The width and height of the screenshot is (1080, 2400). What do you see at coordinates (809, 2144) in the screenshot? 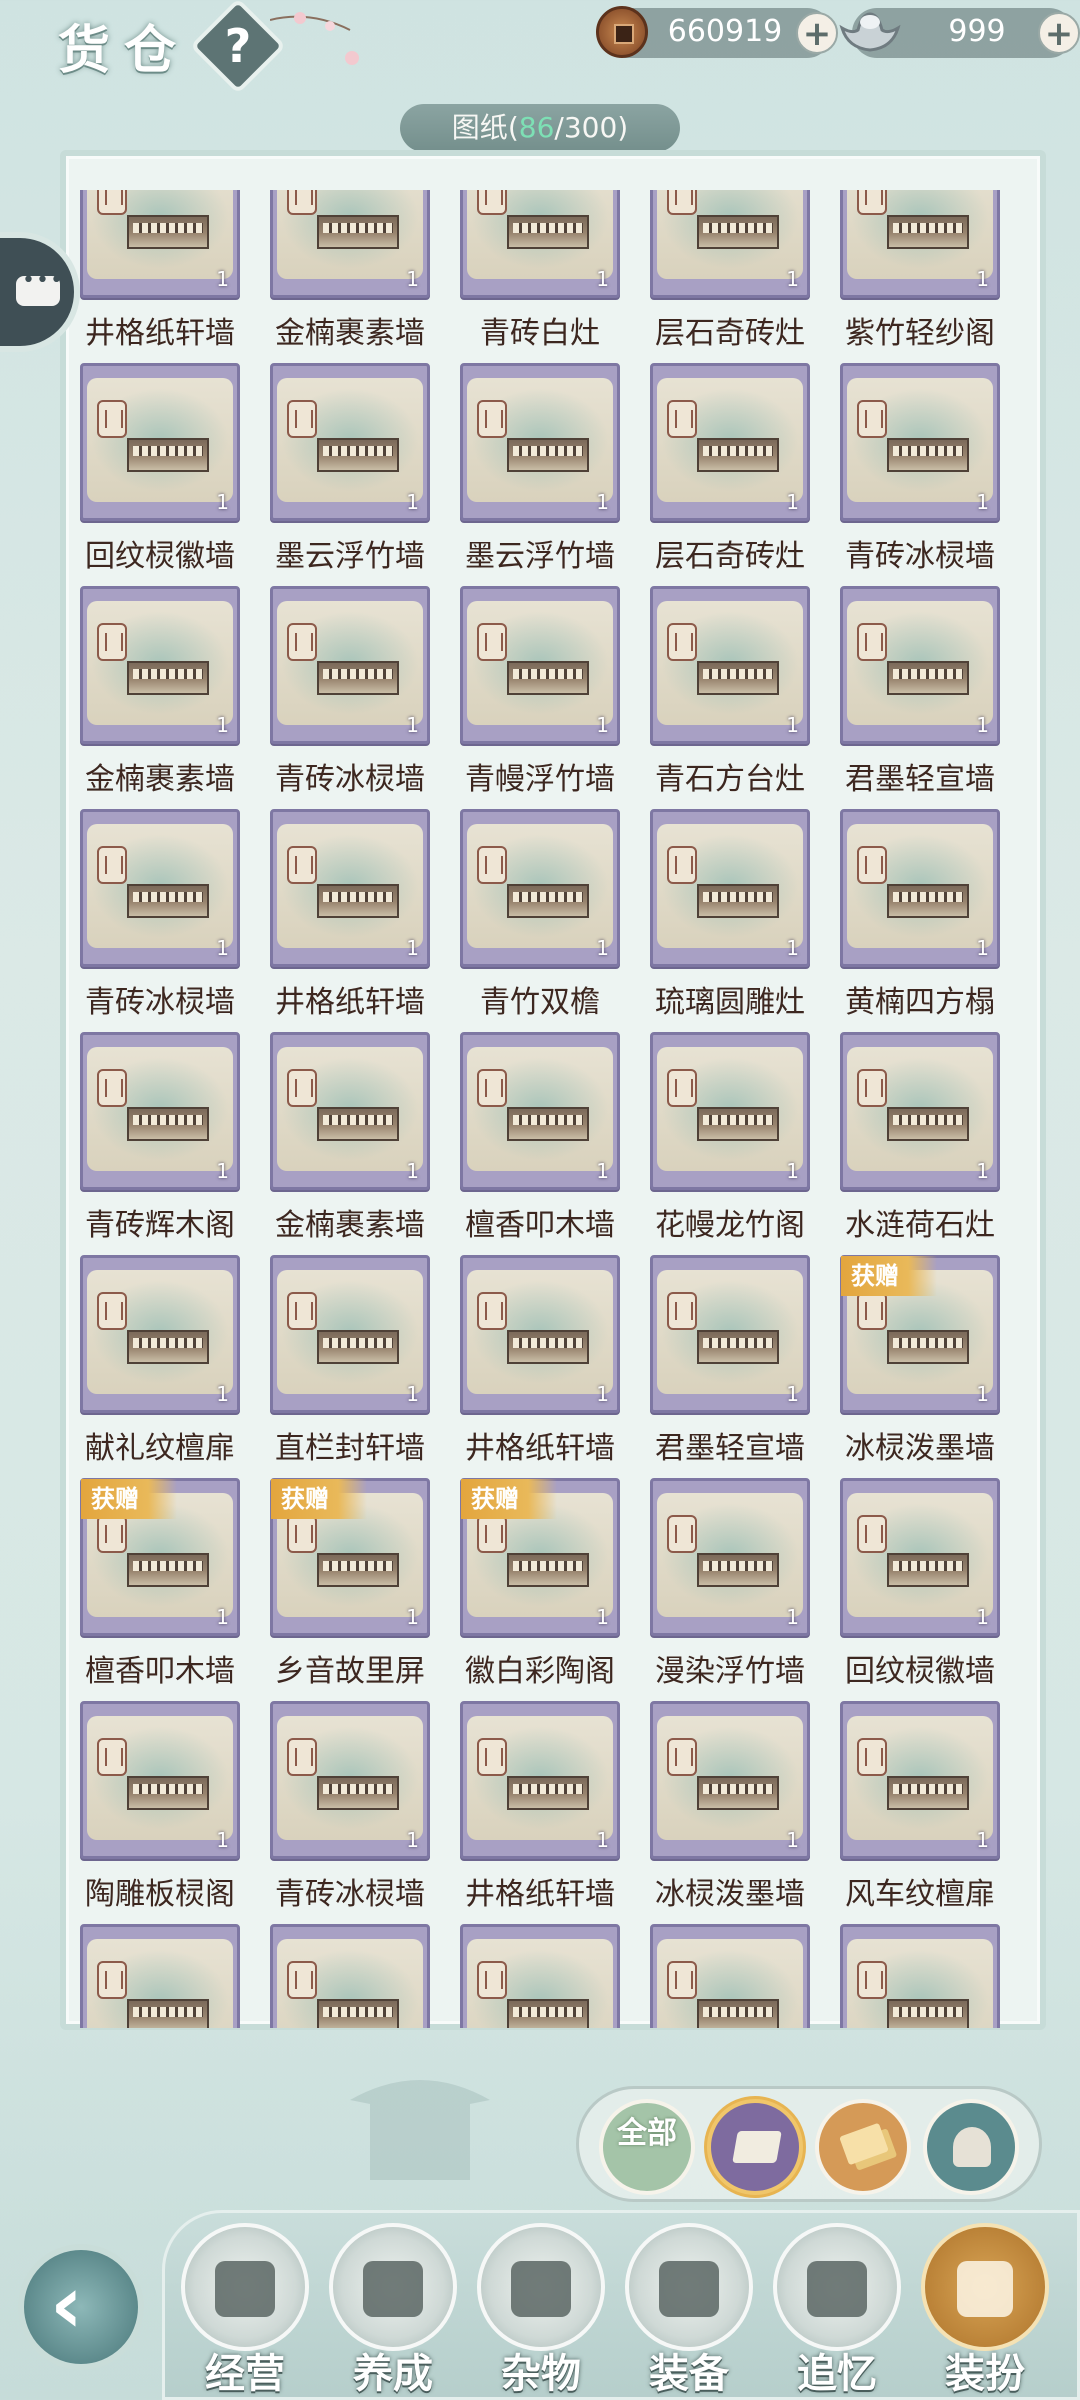
I see `category-filter-bar: 全部` at bounding box center [809, 2144].